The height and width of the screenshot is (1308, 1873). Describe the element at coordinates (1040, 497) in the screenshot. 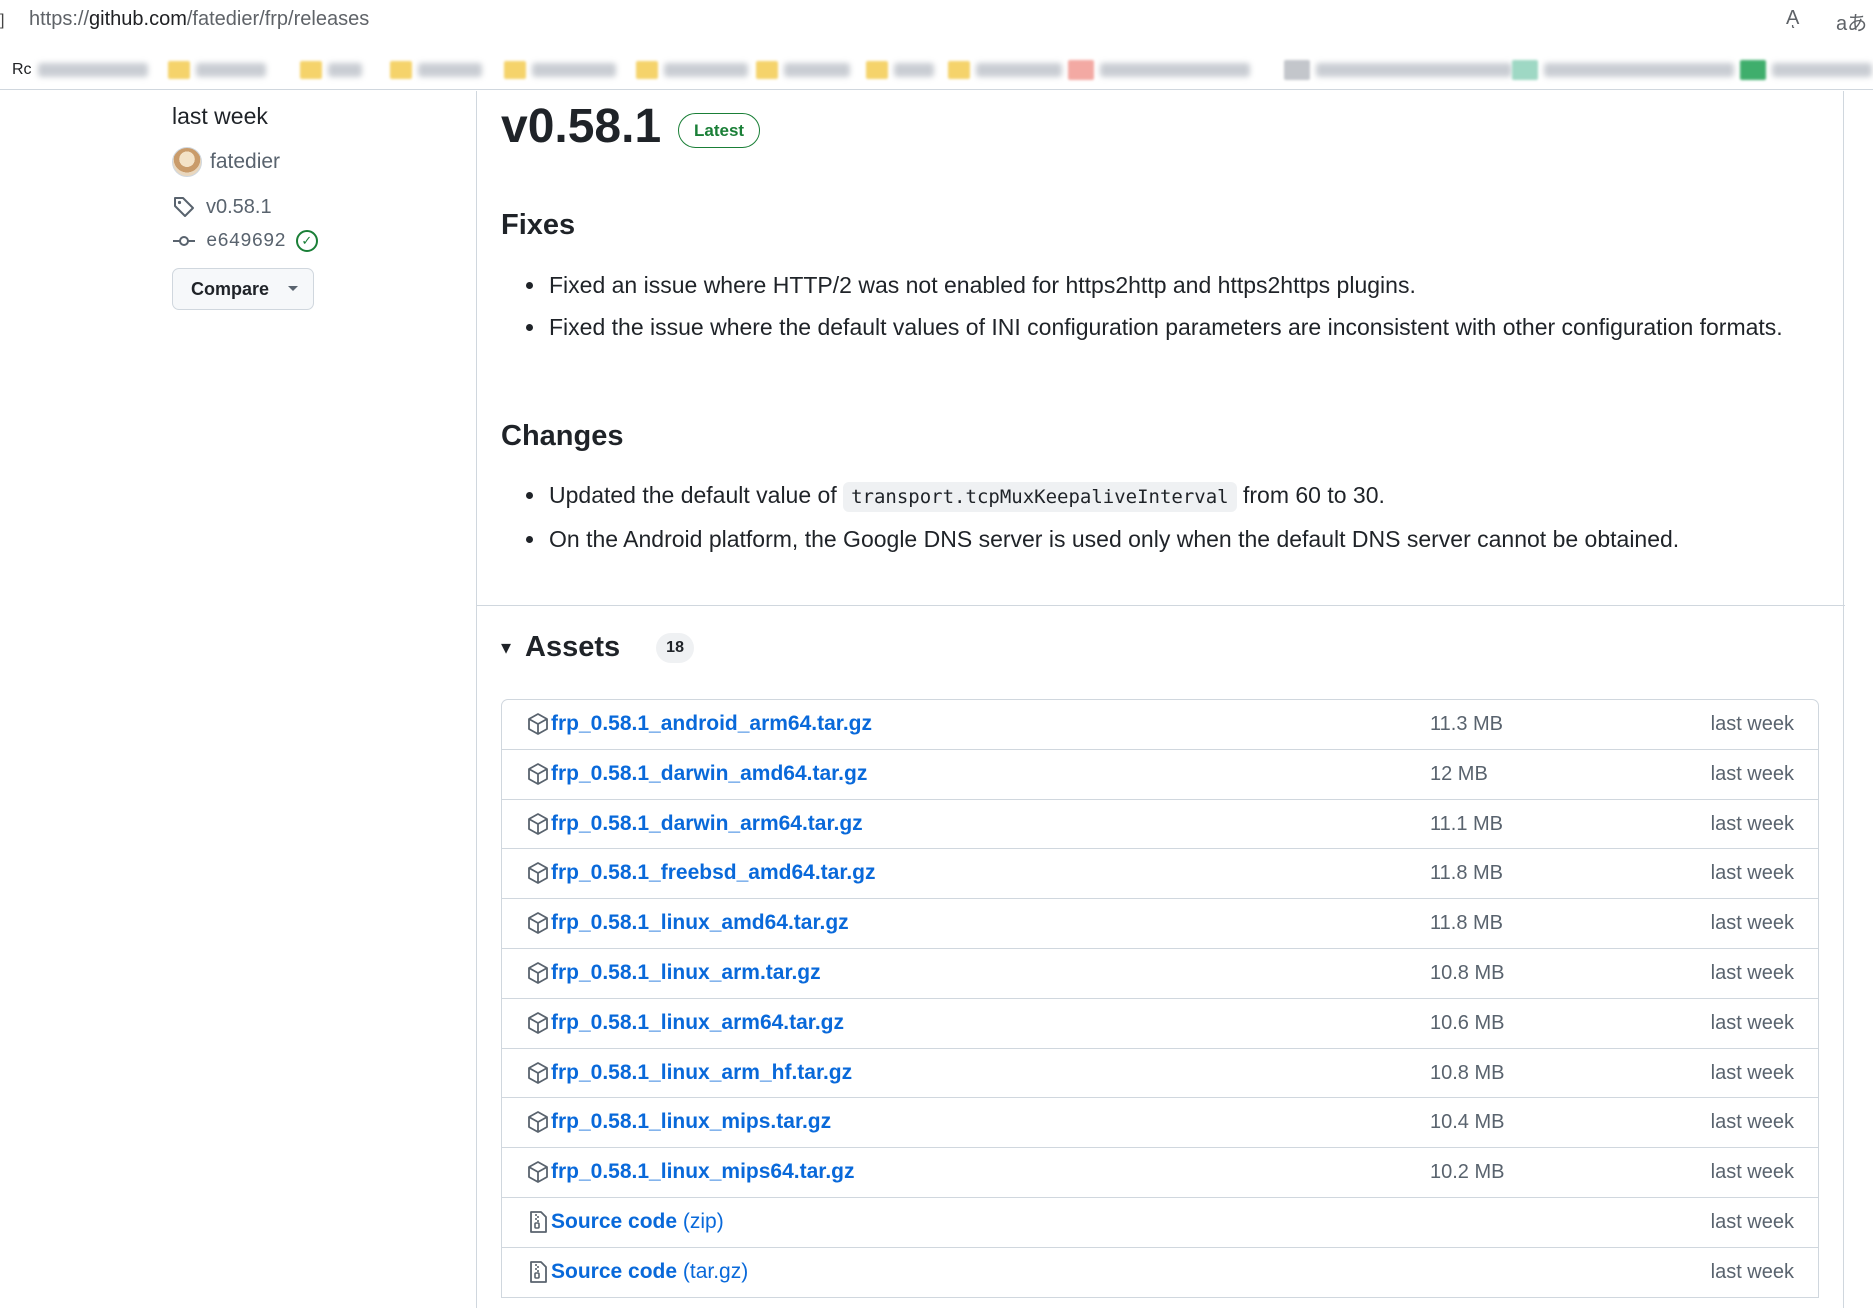

I see `config-key-code: transport.tcpMuxKeepaliveInterval` at that location.